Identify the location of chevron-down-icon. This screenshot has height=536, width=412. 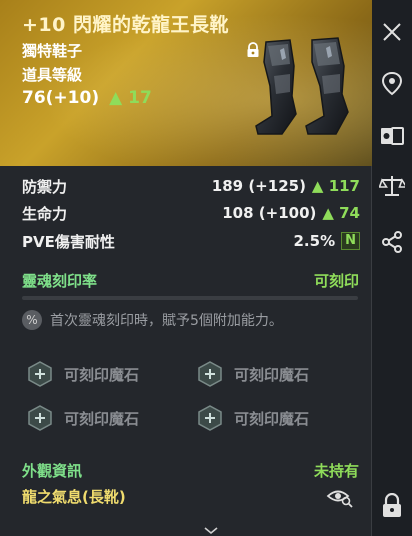
(211, 531).